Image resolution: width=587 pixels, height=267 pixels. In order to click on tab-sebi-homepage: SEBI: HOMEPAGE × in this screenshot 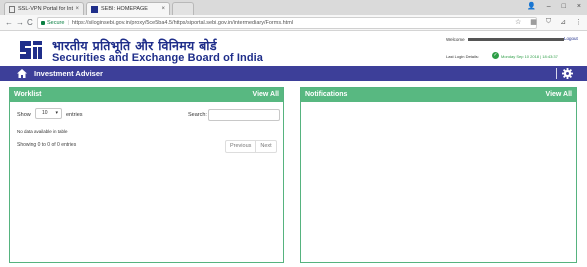, I will do `click(128, 8)`.